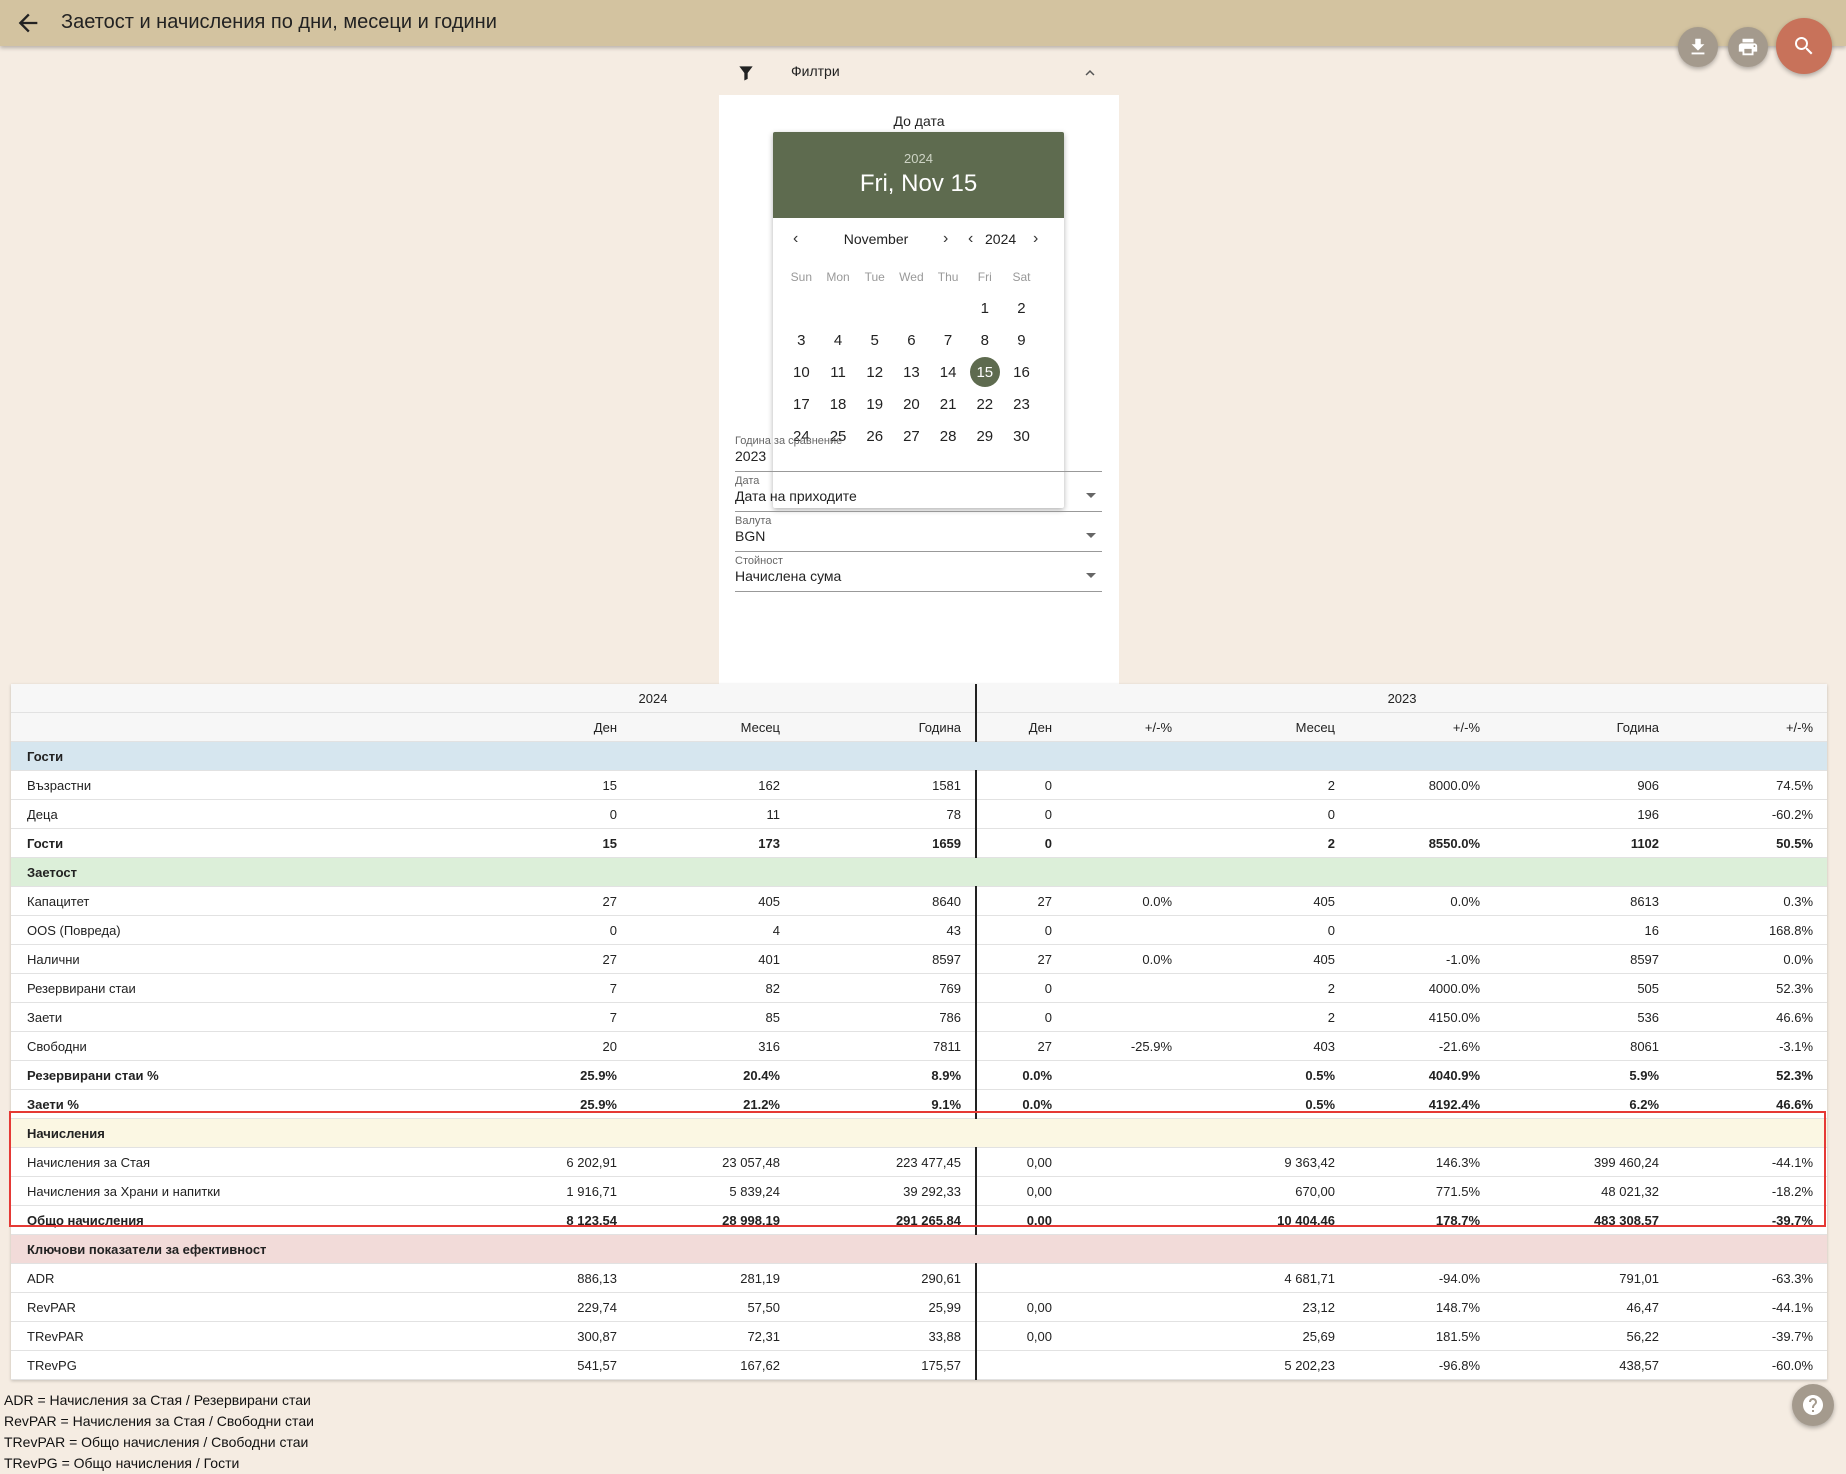 This screenshot has width=1846, height=1474. I want to click on weekday-label: Sat, so click(1021, 277).